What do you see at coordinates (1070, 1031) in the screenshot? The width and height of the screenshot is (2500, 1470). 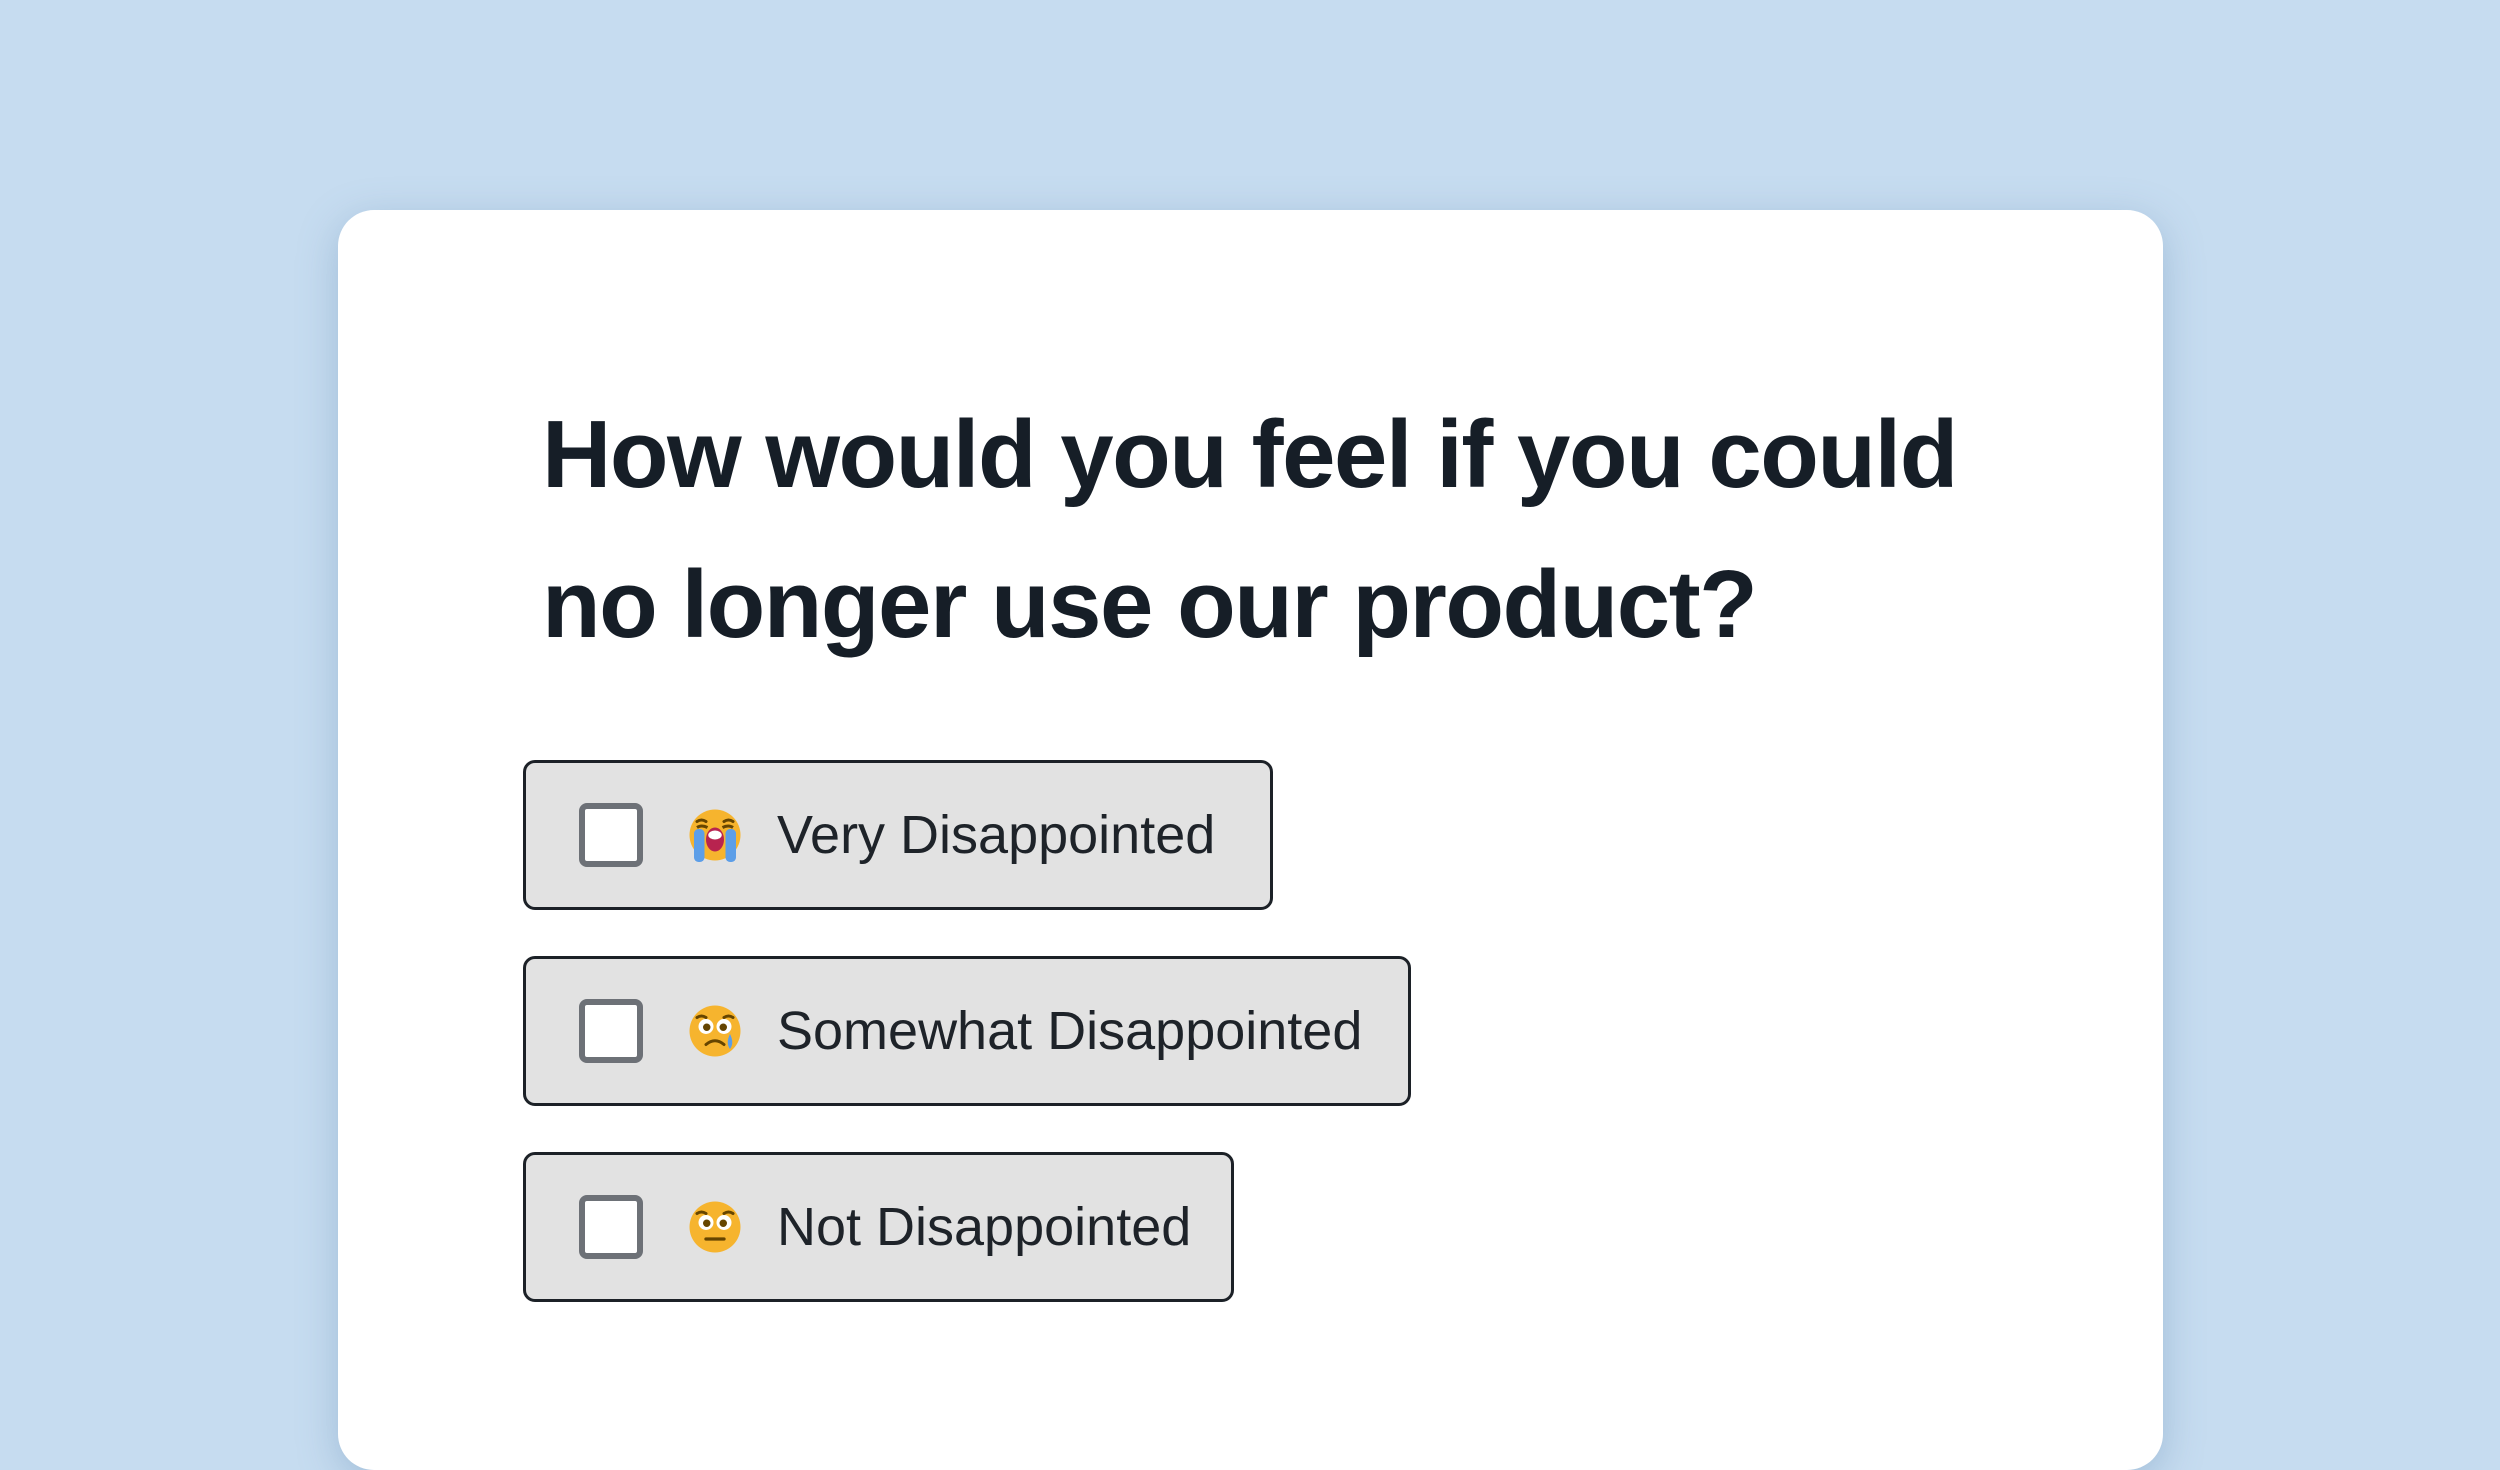 I see `option-label: Somewhat Disappointed` at bounding box center [1070, 1031].